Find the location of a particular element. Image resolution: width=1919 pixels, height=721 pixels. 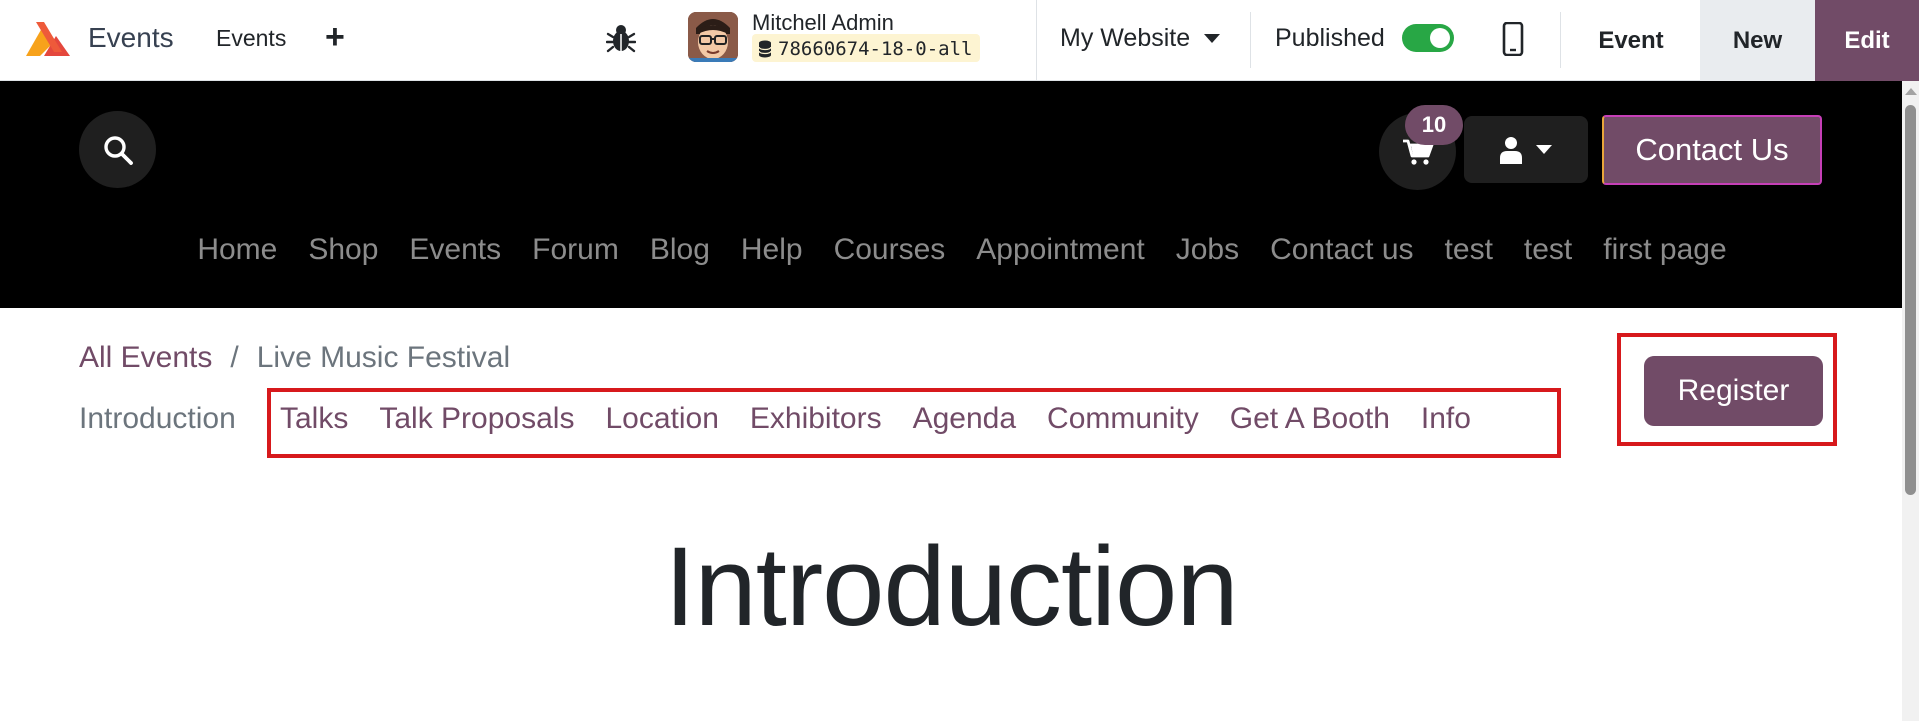

event-button: Event is located at coordinates (1631, 40).